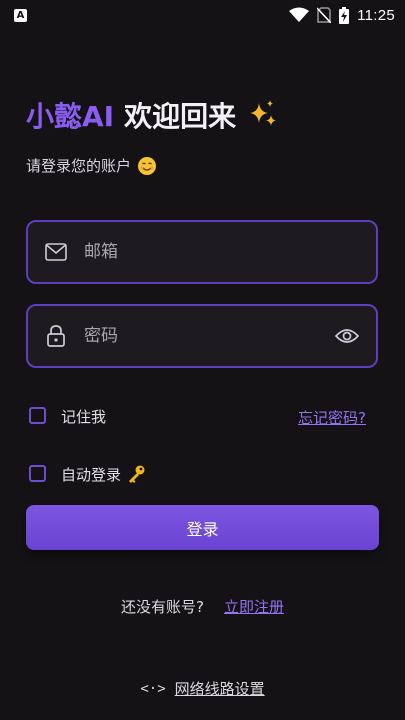  I want to click on welcome-headline: 小懿AI 欢迎回来, so click(153, 115).